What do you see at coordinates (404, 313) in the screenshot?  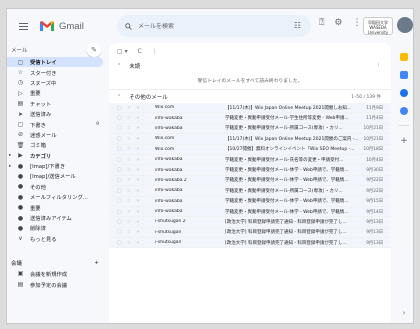 I see `chevron-right-icon: ›` at bounding box center [404, 313].